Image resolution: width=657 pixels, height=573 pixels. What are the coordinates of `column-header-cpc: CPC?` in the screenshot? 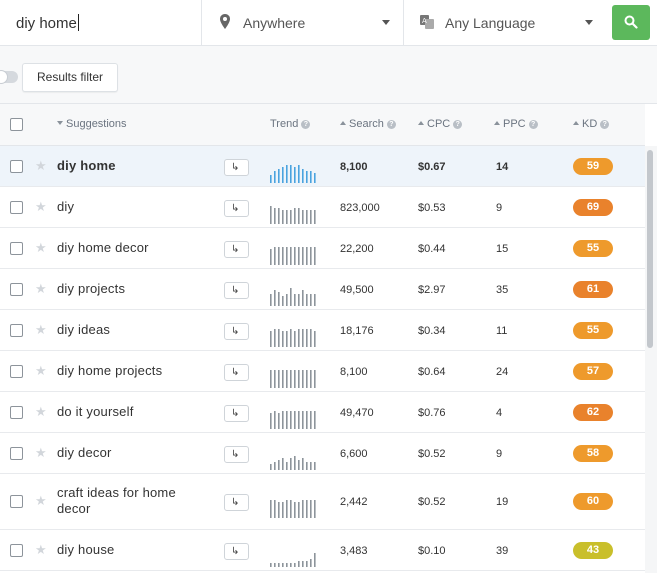 It's located at (440, 124).